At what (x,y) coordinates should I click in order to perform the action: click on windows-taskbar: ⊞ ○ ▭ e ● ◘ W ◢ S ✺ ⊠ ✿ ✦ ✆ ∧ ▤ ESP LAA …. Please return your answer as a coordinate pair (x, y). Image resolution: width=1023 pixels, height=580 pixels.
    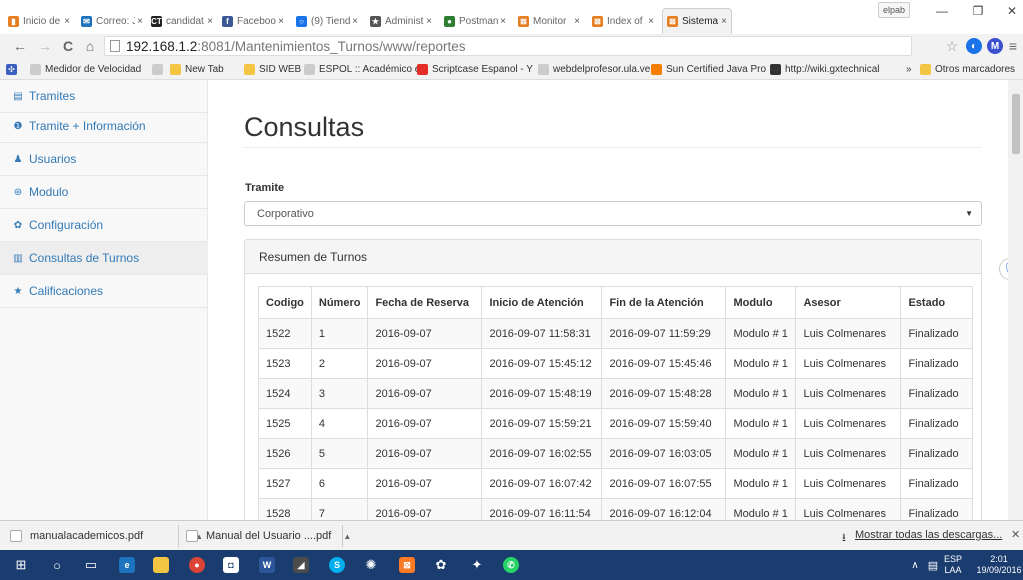
    Looking at the image, I should click on (511, 565).